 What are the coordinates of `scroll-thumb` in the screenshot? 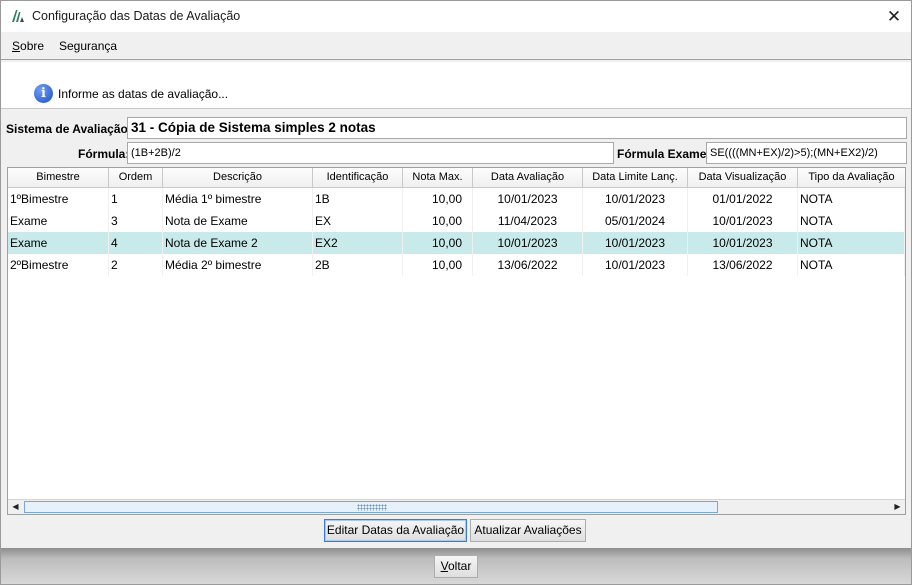 It's located at (371, 507).